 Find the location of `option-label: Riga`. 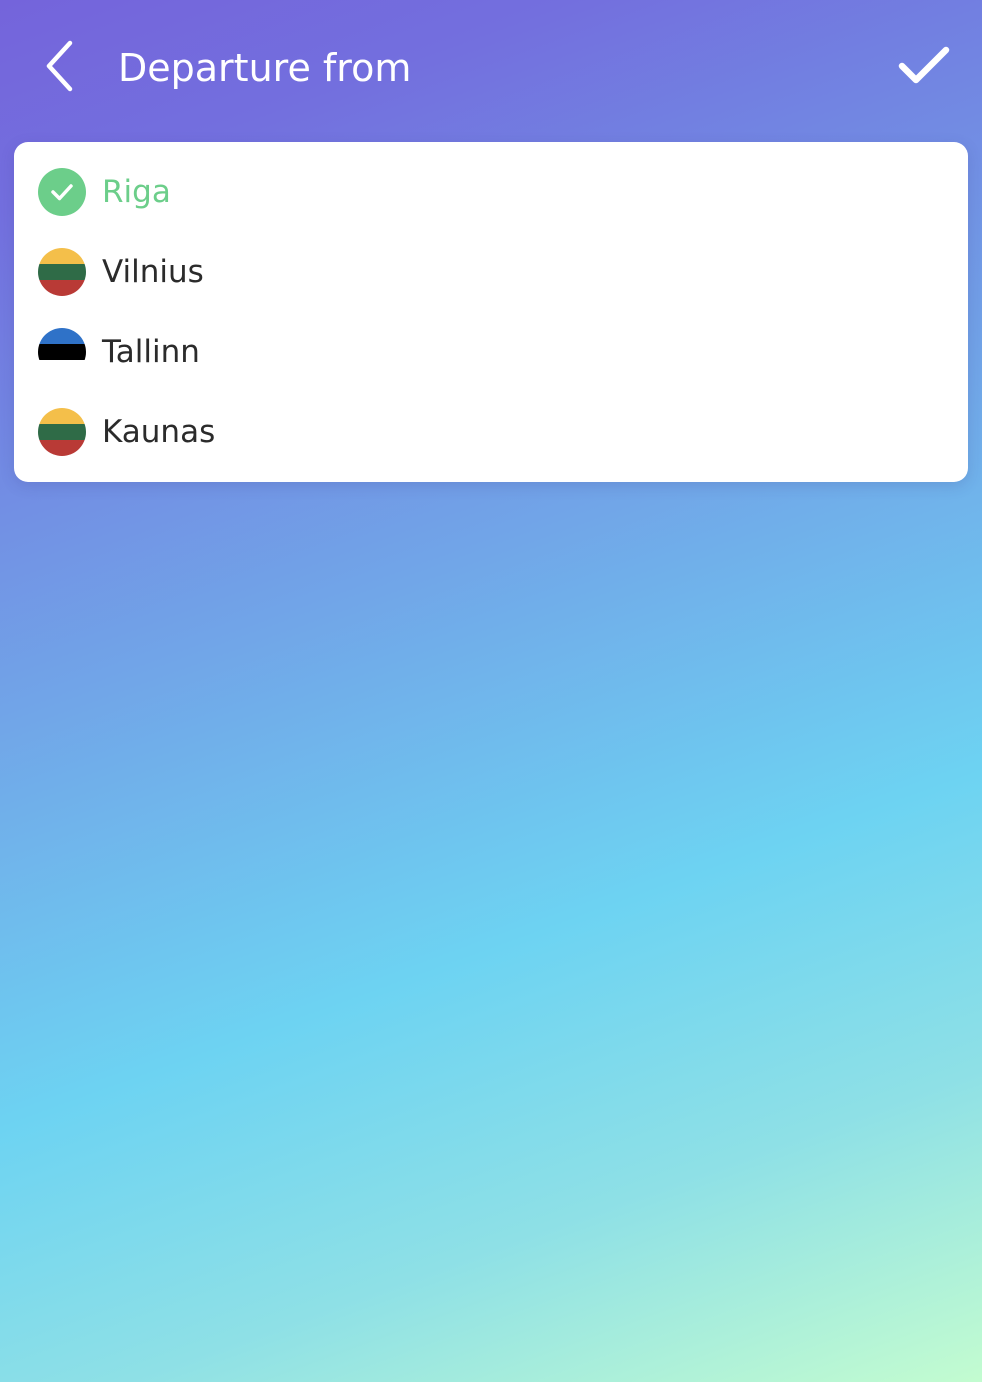

option-label: Riga is located at coordinates (136, 192).